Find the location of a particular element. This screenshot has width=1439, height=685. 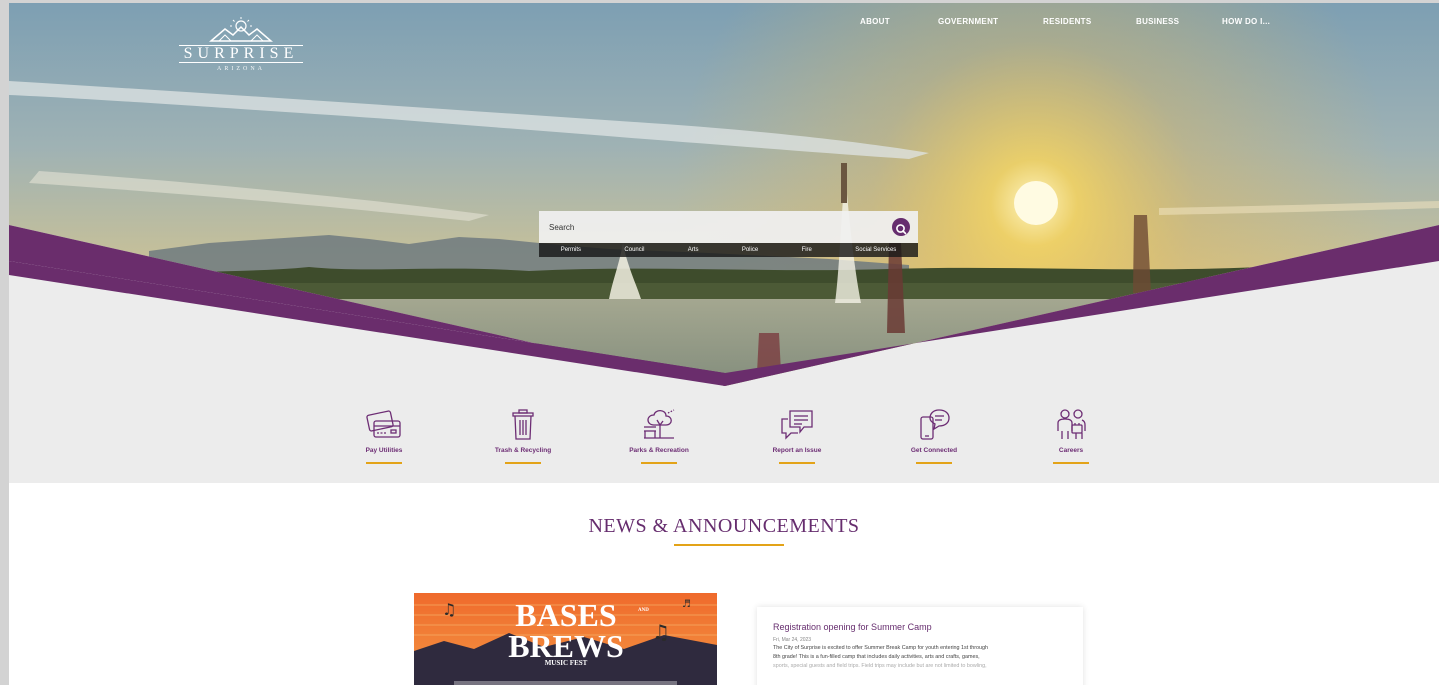

news-card-title: Registration opening for Summer Camp is located at coordinates (920, 627).